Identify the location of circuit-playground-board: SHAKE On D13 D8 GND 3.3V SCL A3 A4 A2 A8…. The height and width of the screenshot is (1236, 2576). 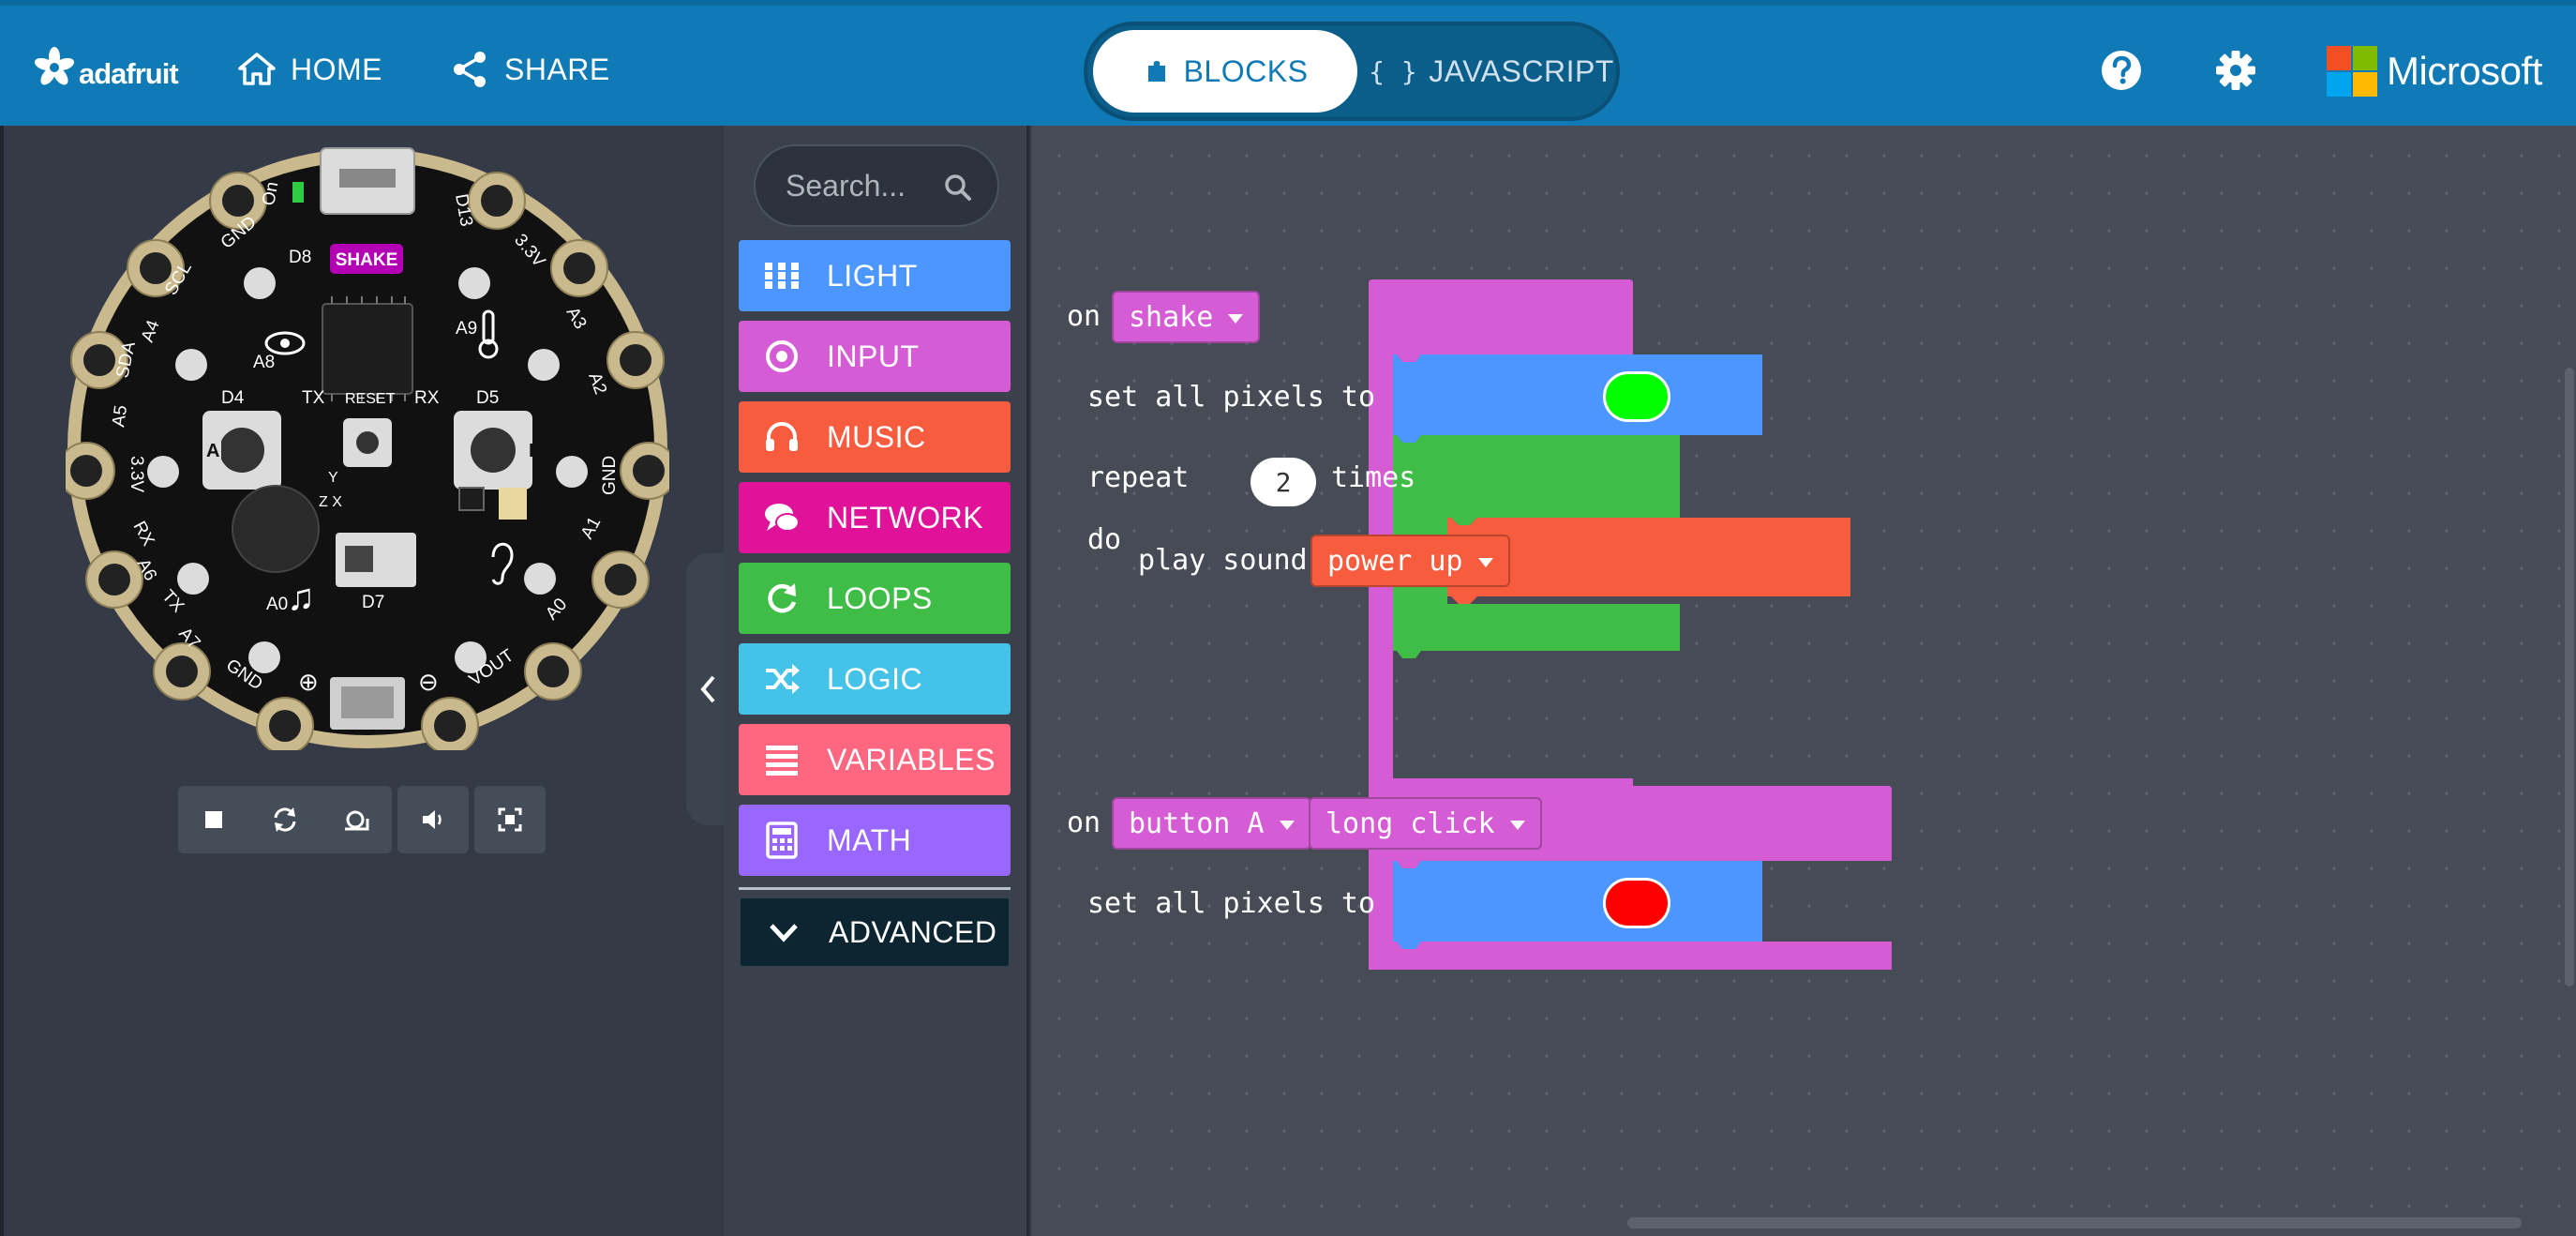
(367, 448).